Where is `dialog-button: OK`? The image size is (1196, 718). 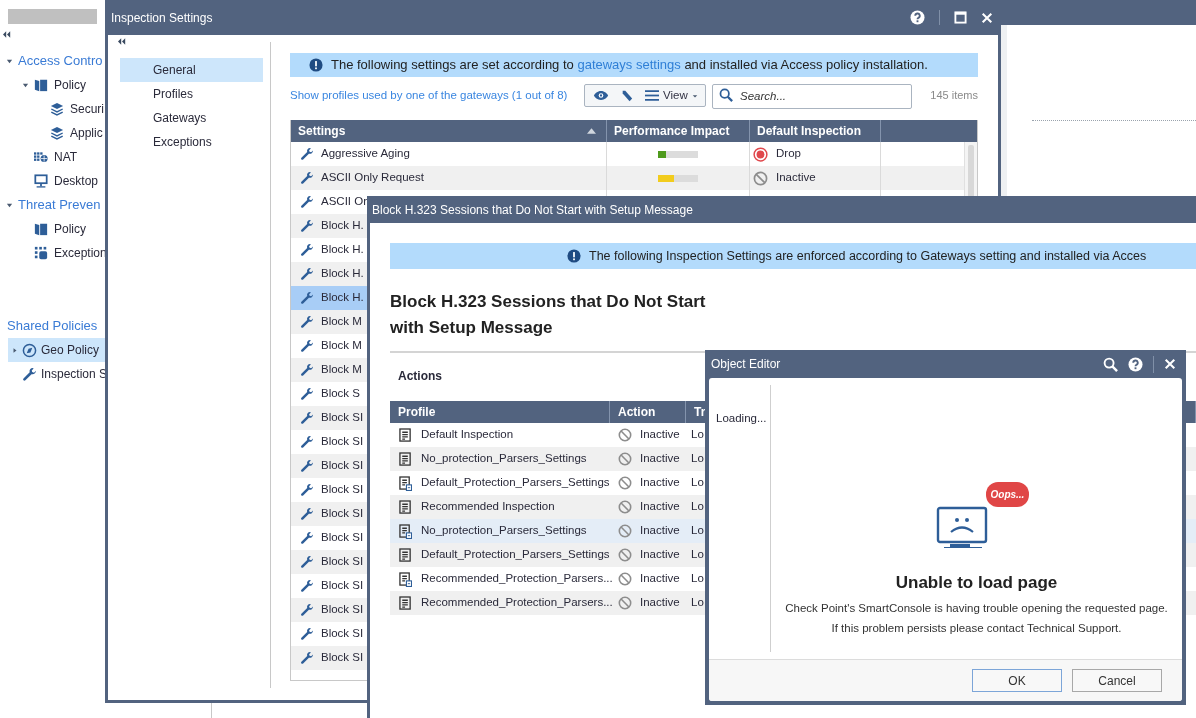 dialog-button: OK is located at coordinates (1017, 680).